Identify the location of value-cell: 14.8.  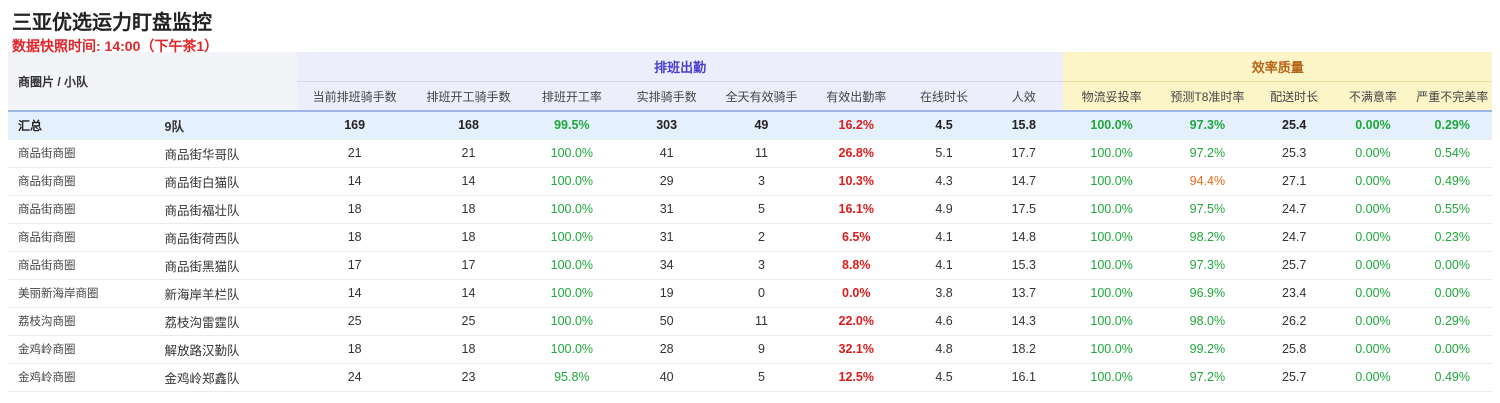
(1024, 237).